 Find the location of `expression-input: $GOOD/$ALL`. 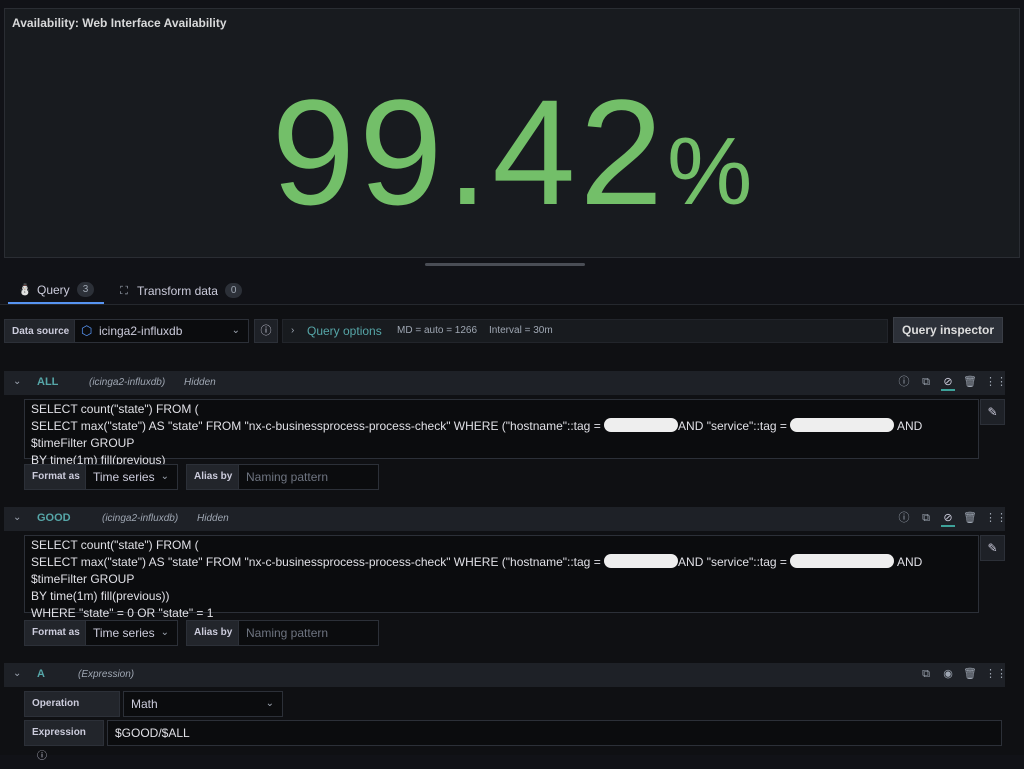

expression-input: $GOOD/$ALL is located at coordinates (554, 733).